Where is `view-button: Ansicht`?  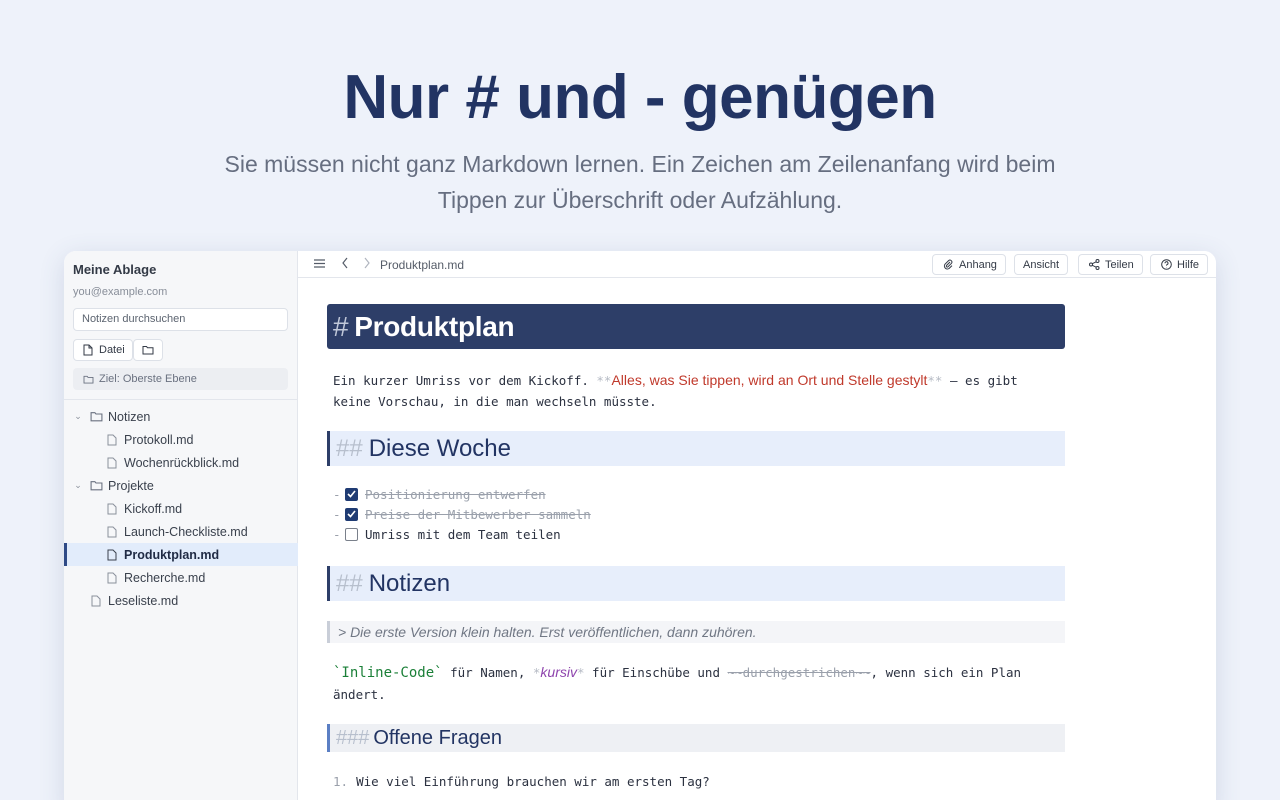 view-button: Ansicht is located at coordinates (1041, 264).